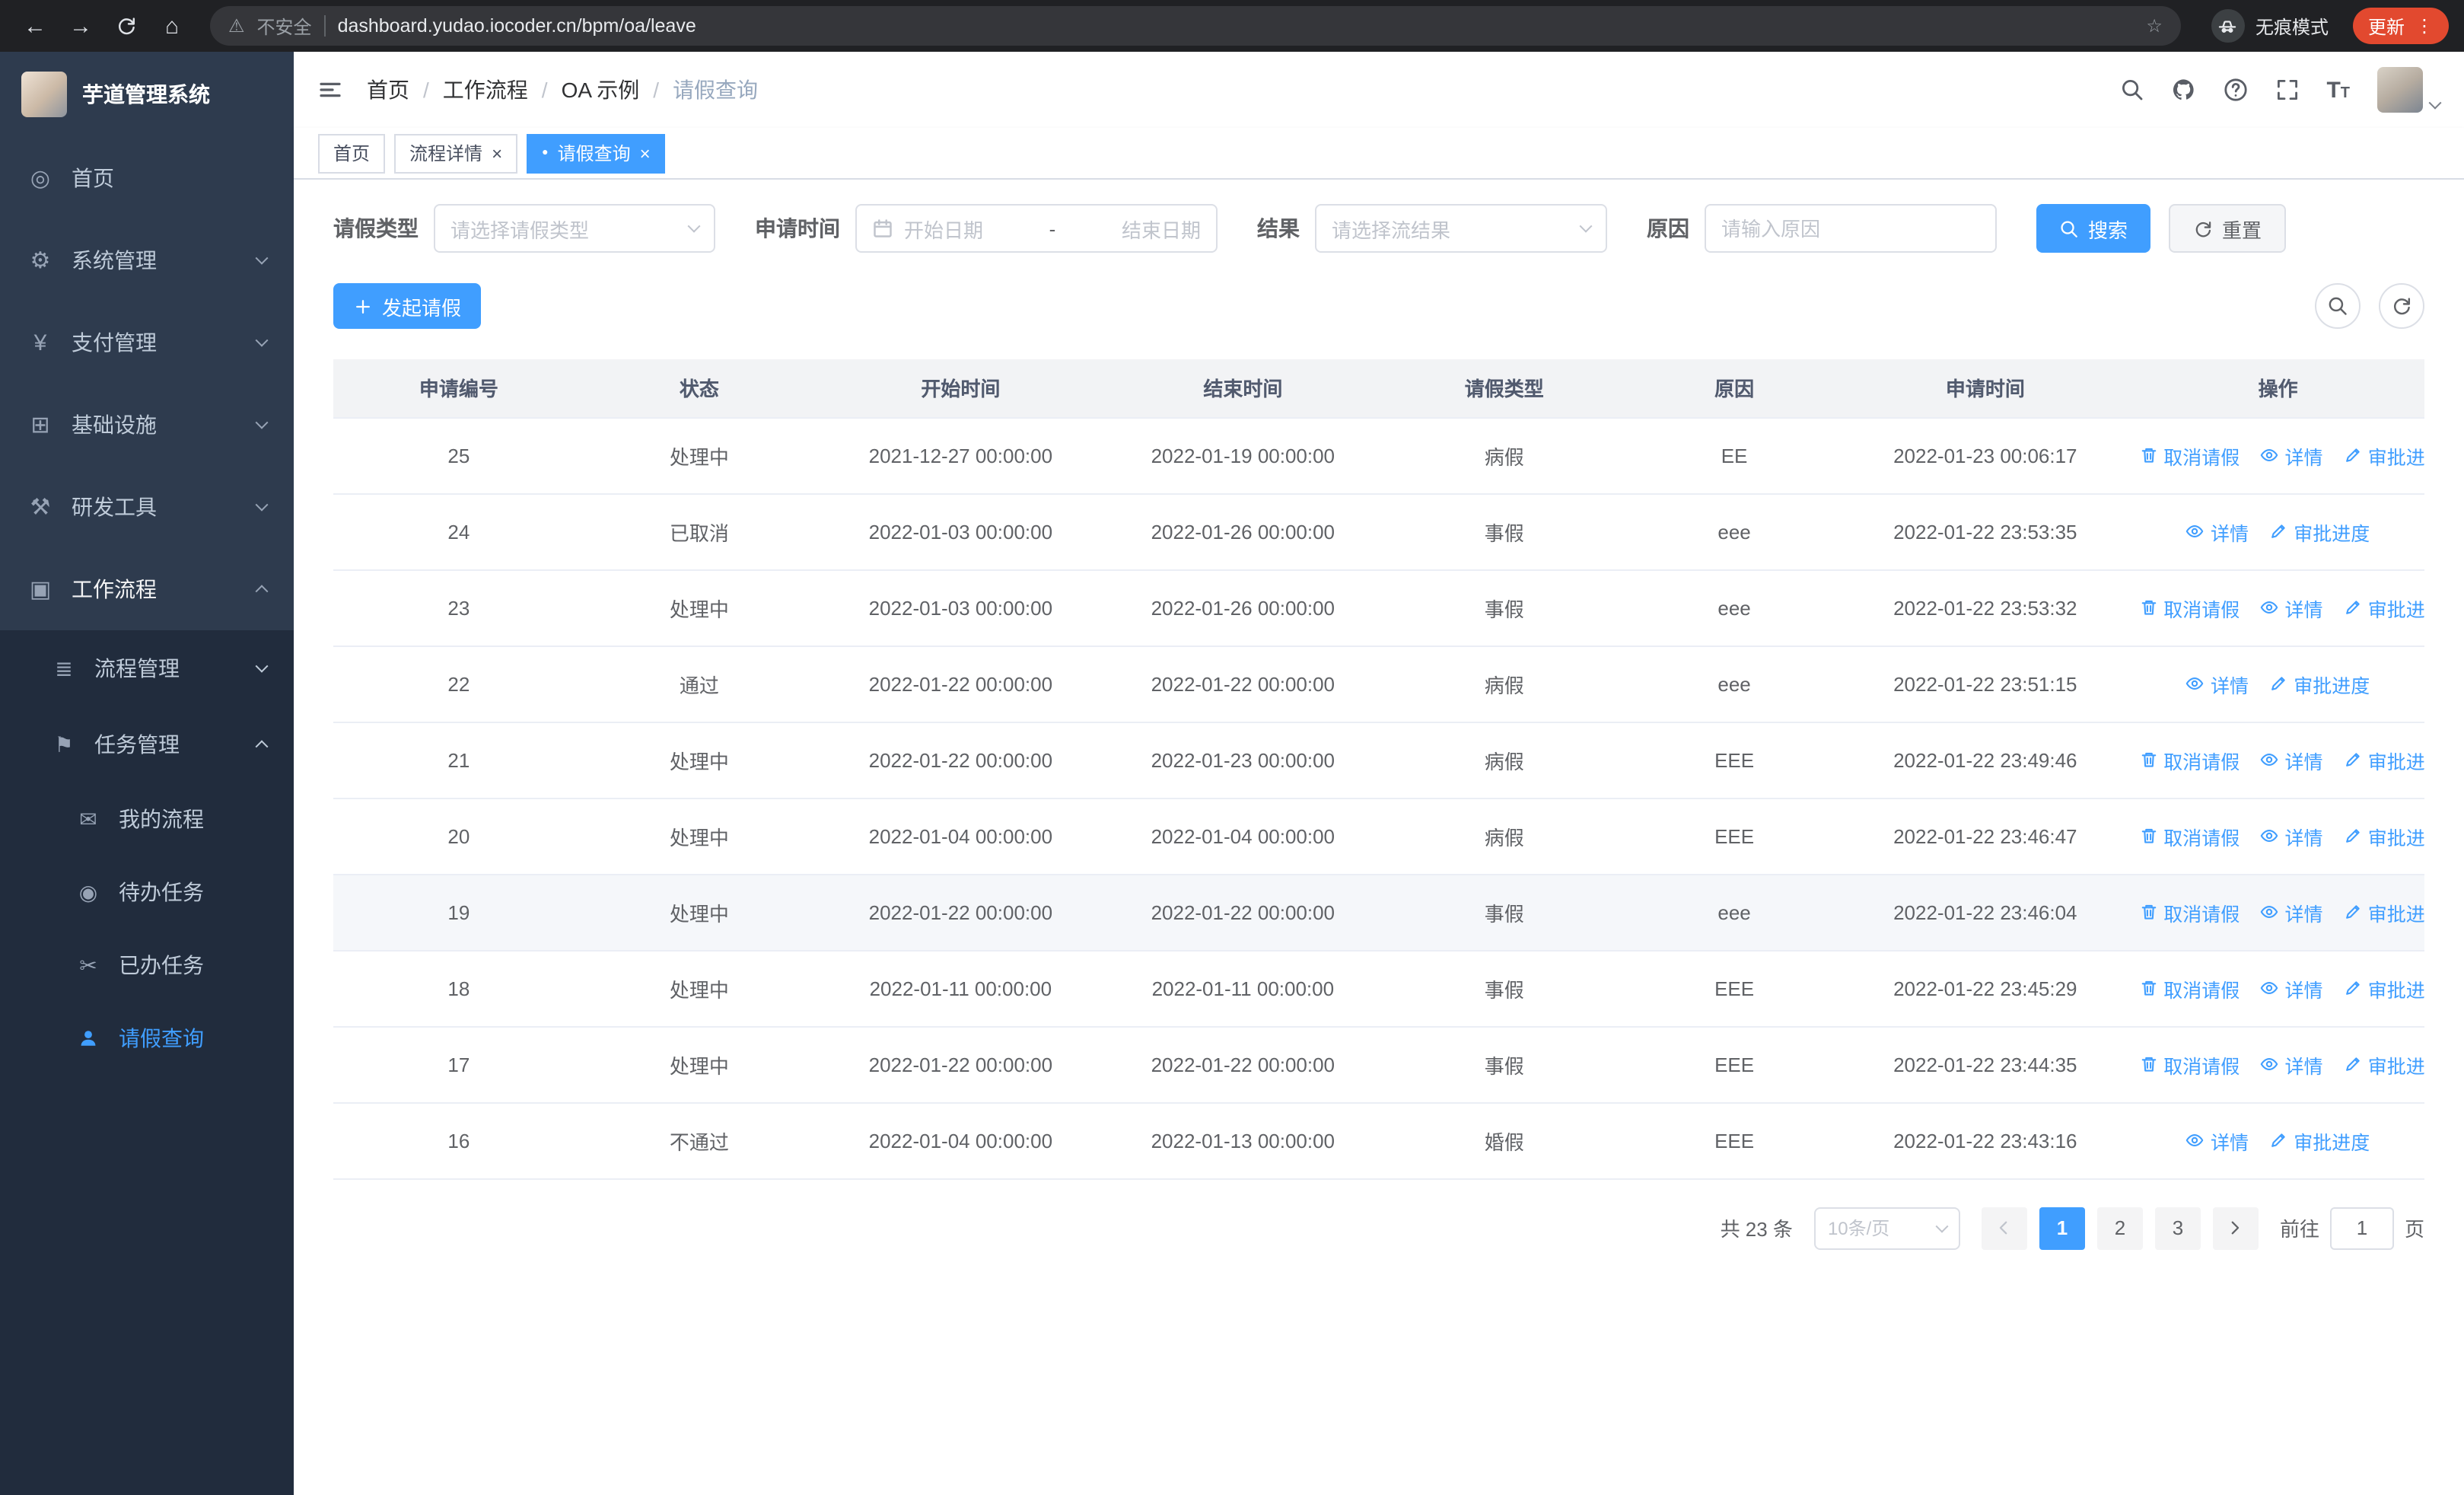 The image size is (2464, 1495). What do you see at coordinates (2228, 228) in the screenshot?
I see `reset-button: 重置` at bounding box center [2228, 228].